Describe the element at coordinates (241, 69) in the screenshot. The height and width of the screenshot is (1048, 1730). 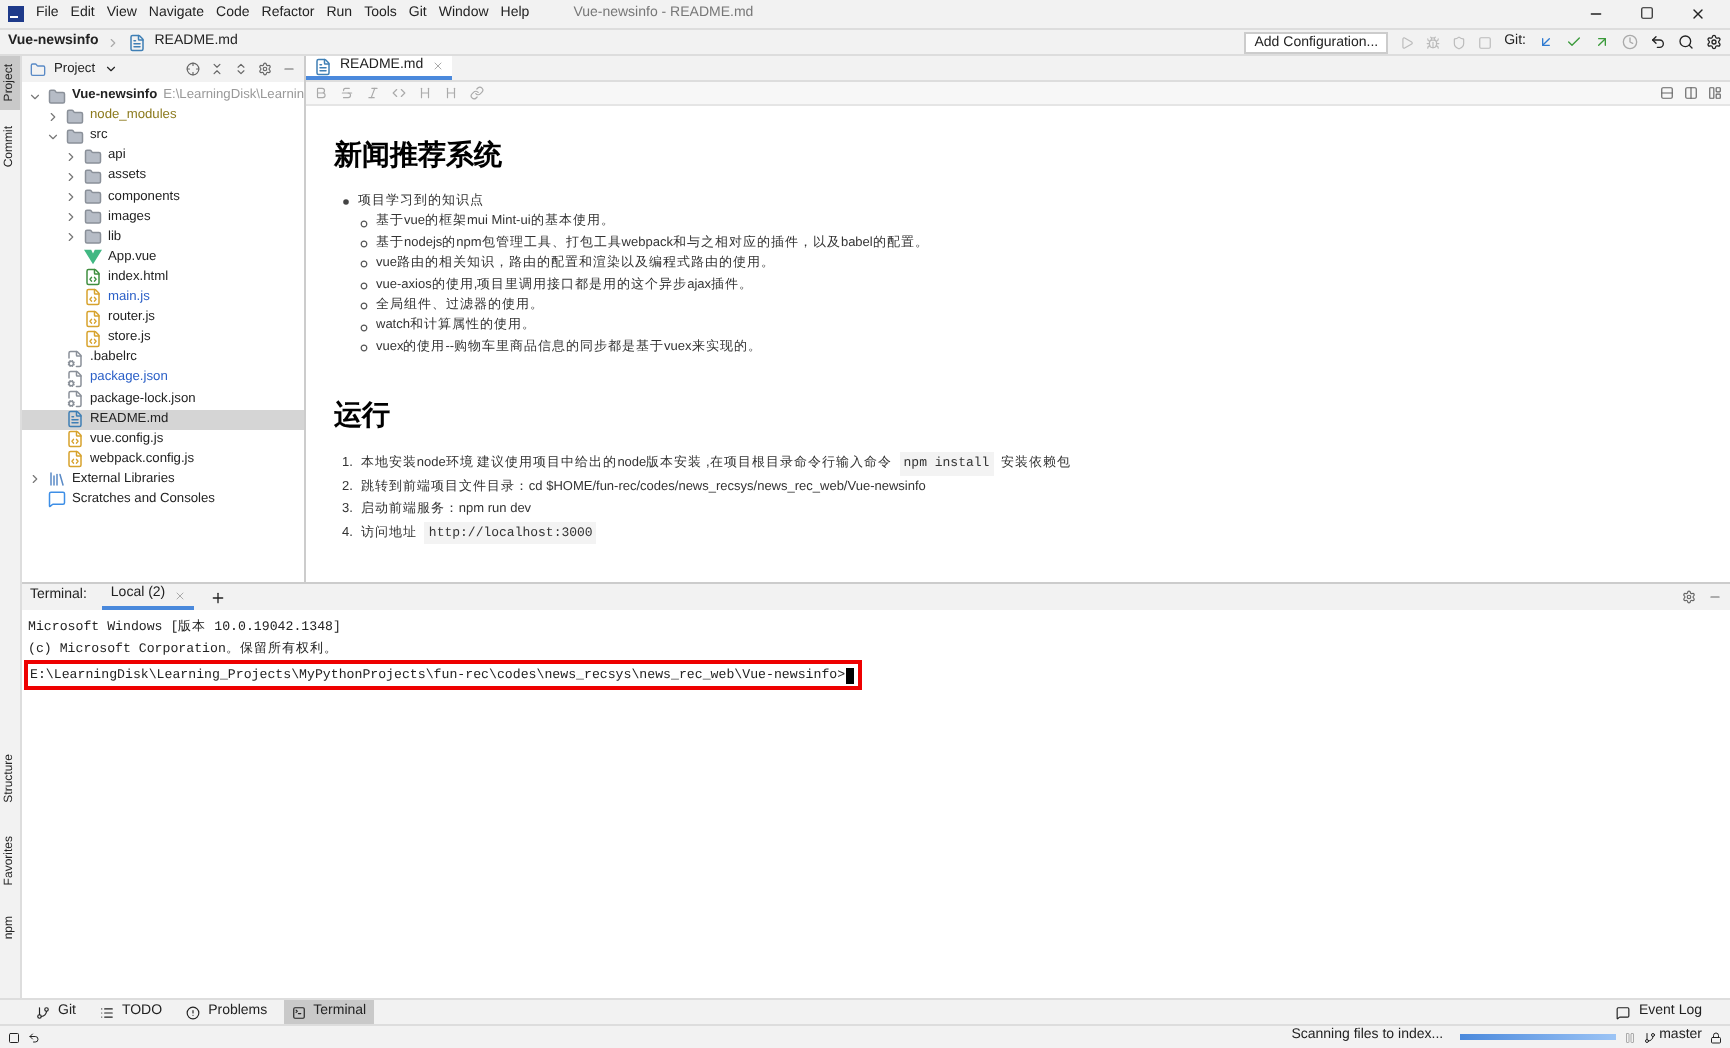
I see `expand-icon` at that location.